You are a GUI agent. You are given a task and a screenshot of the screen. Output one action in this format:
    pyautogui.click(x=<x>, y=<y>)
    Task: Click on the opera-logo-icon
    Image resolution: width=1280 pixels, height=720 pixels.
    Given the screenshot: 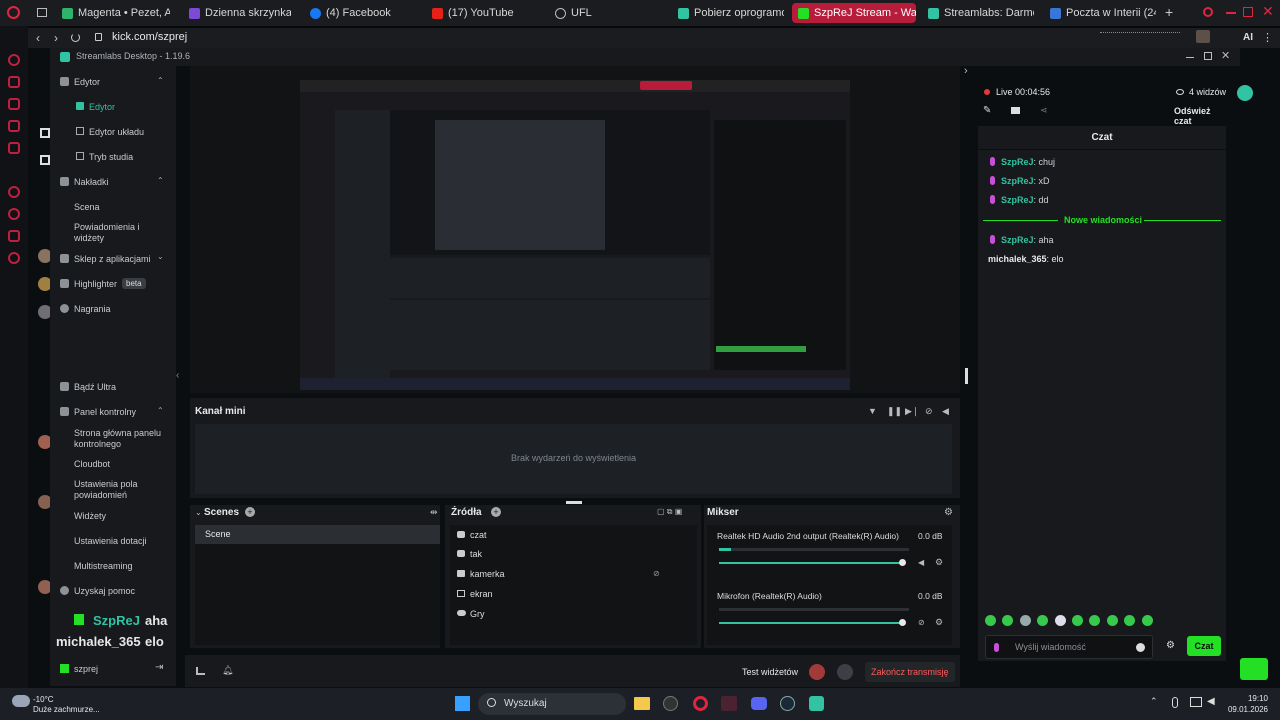 What is the action you would take?
    pyautogui.click(x=13, y=12)
    